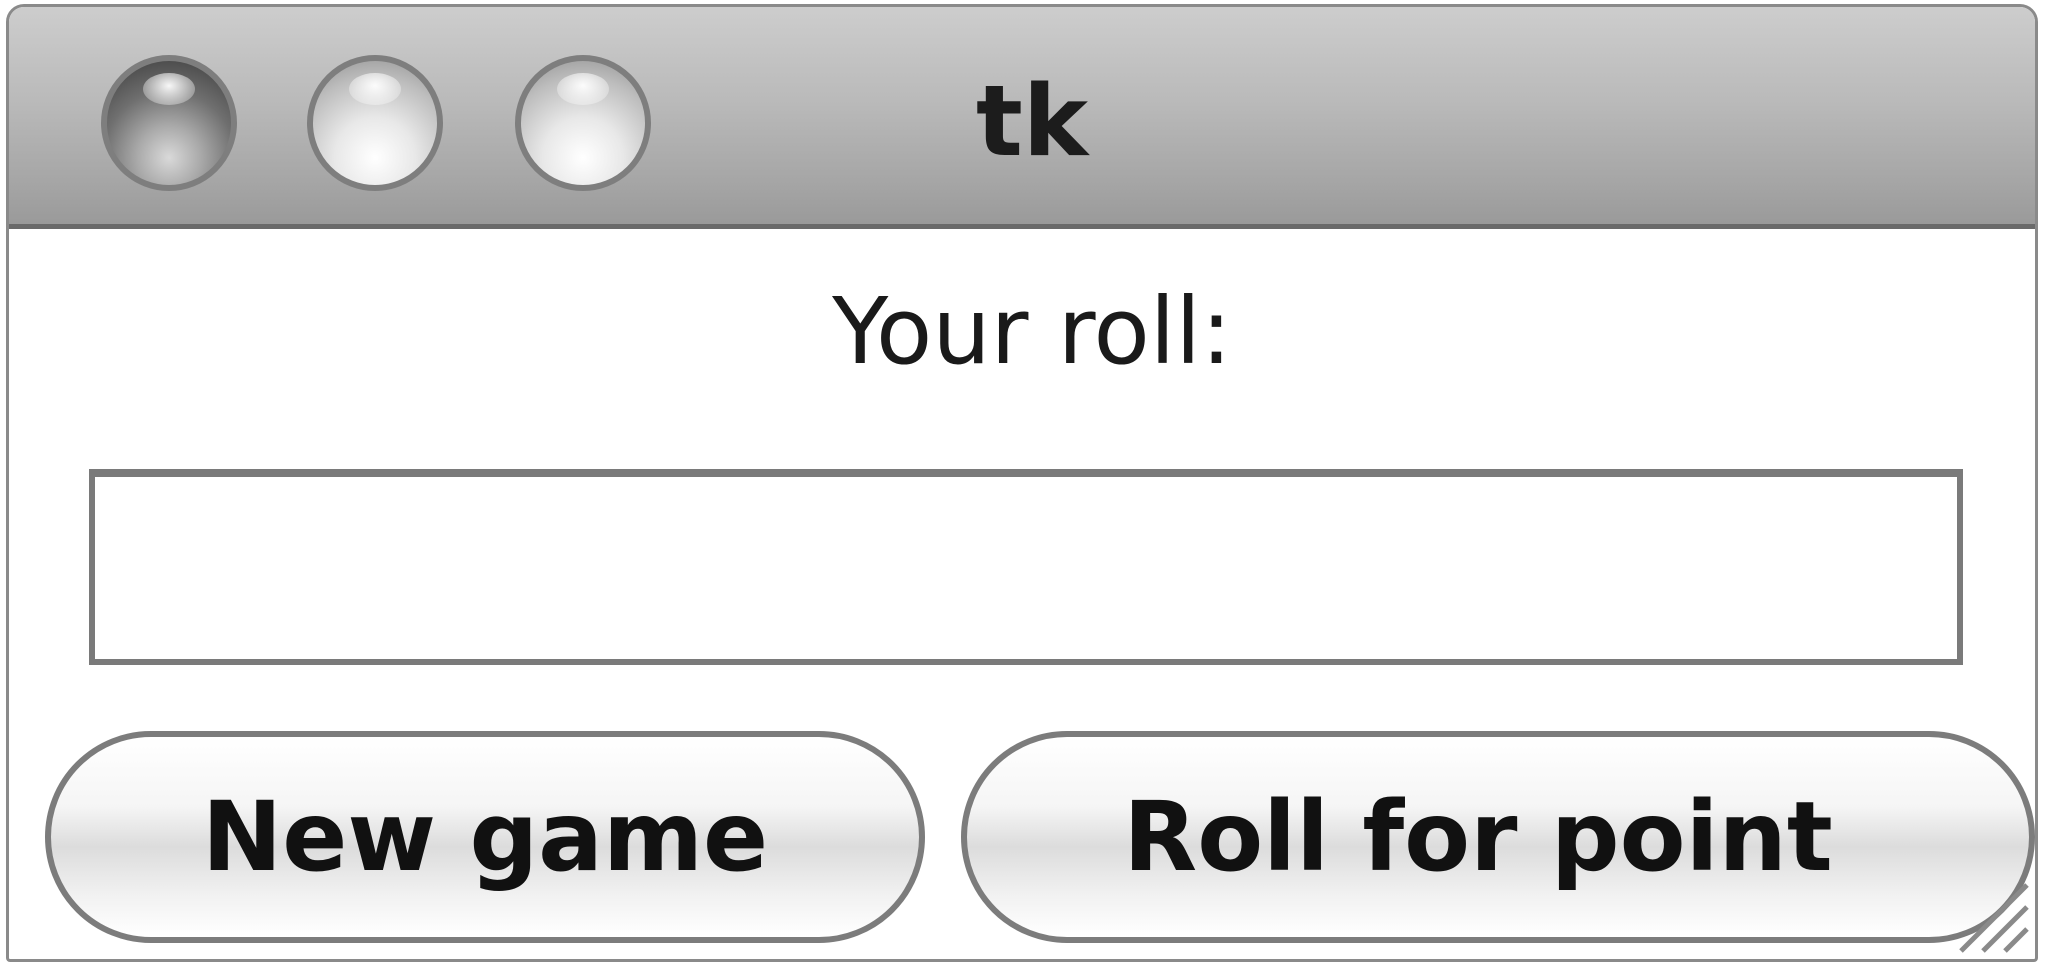 Image resolution: width=2046 pixels, height=970 pixels. I want to click on resize-grip-icon, so click(1986, 910).